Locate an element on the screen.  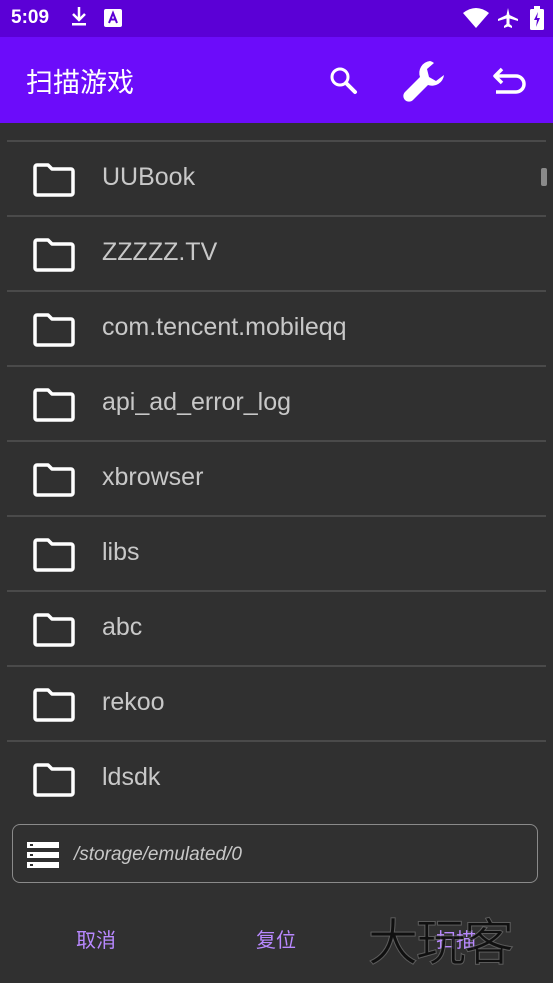
wifi-icon is located at coordinates (476, 20).